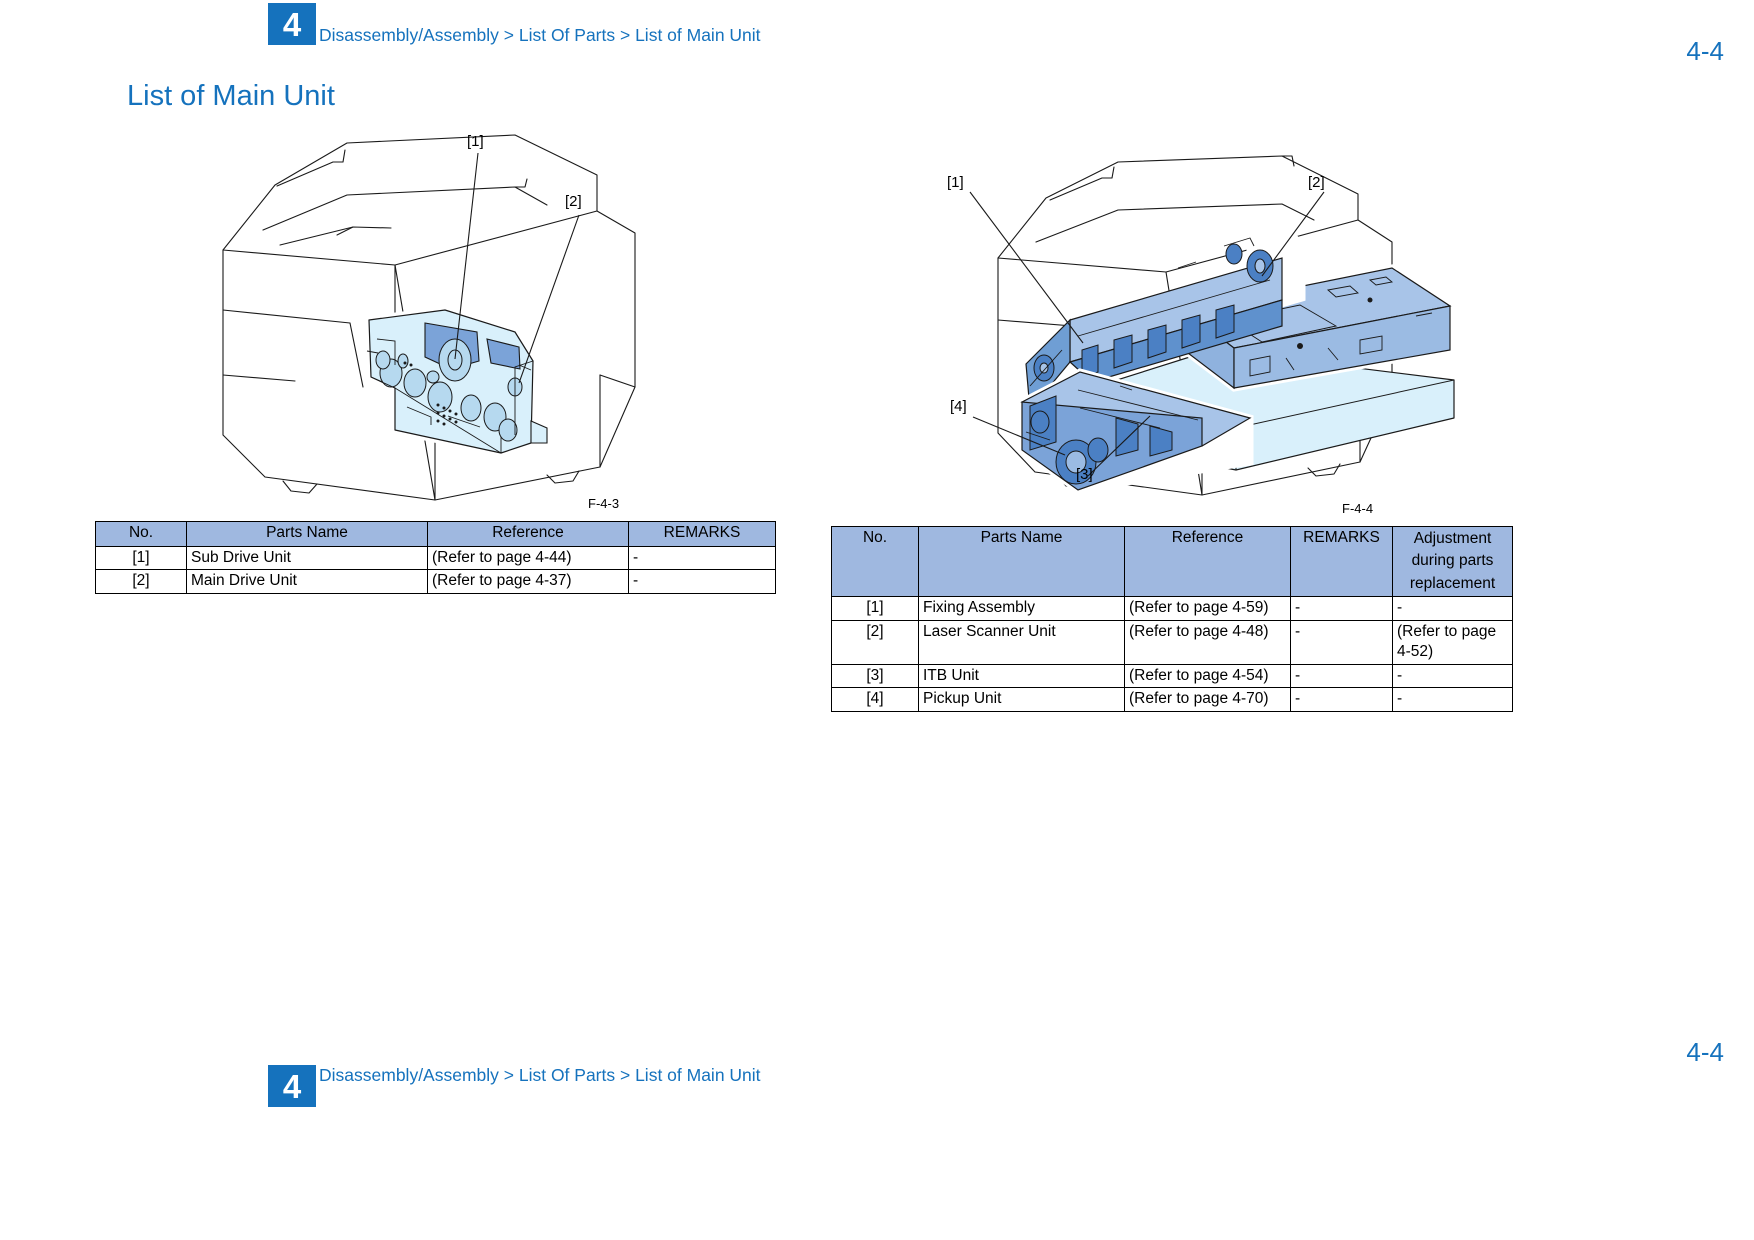 This screenshot has height=1240, width=1754. I want to click on cell-parts-name: Fixing Assembly, so click(1021, 608).